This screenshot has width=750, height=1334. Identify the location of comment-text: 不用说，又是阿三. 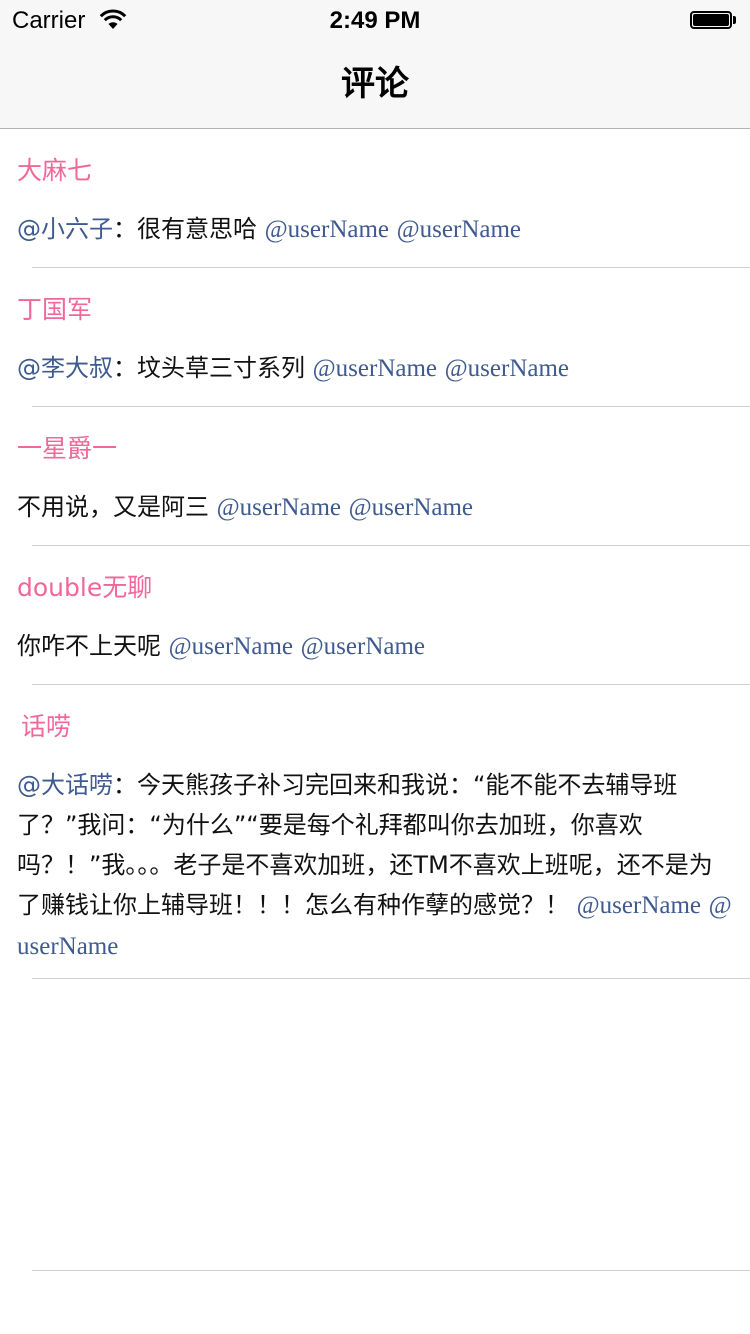
(113, 507).